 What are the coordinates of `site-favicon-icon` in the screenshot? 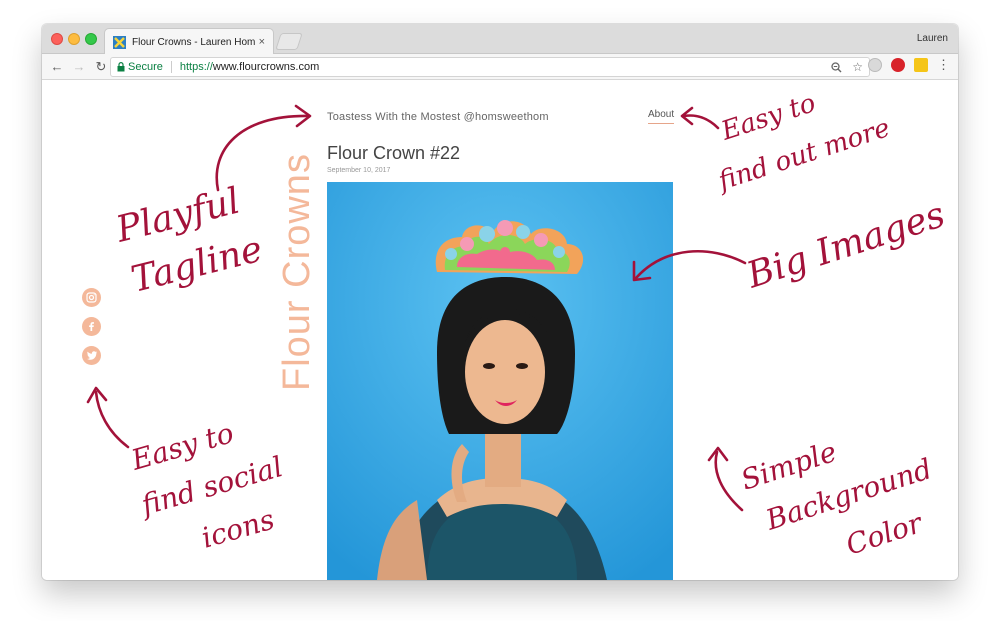 It's located at (119, 42).